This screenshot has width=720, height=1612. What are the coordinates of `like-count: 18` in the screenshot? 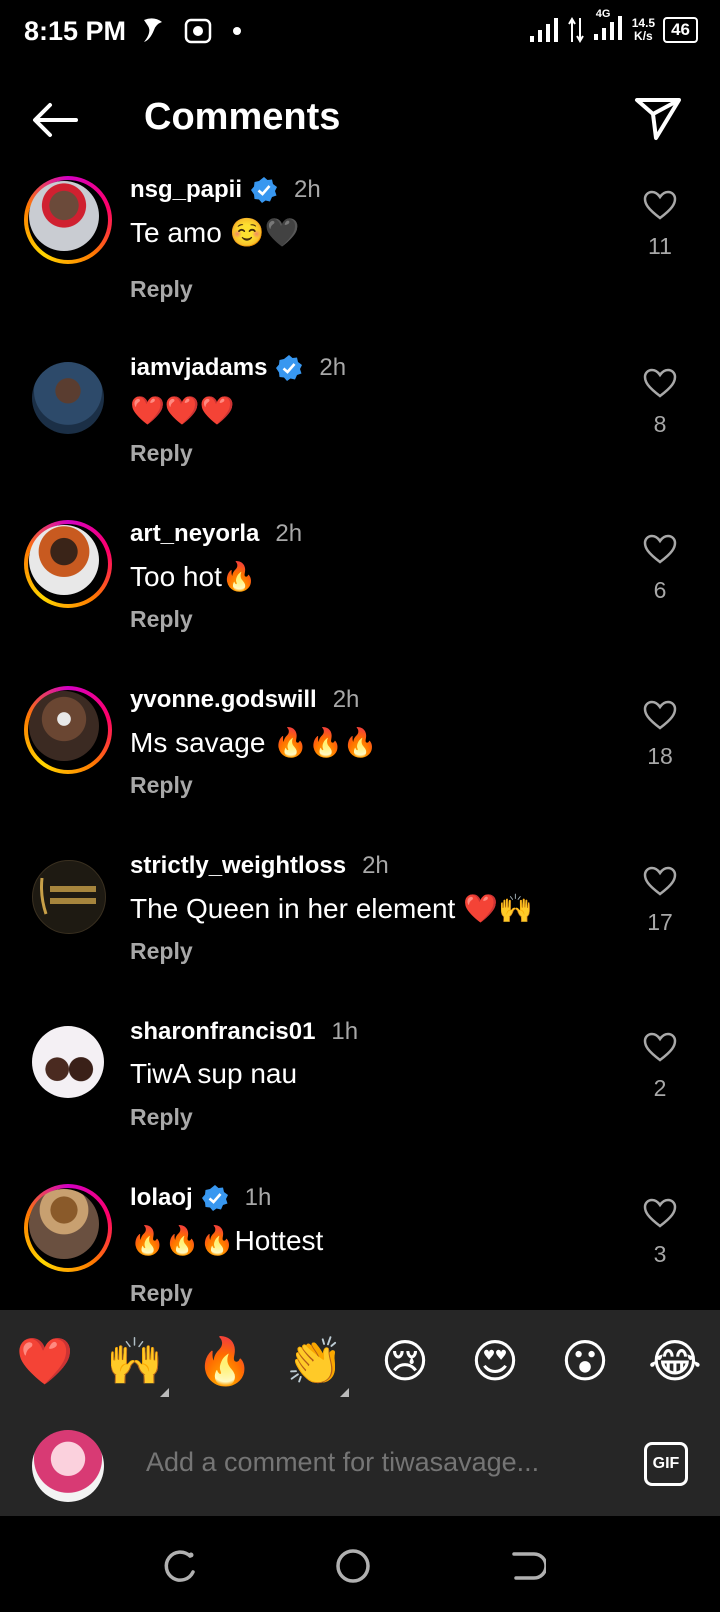 It's located at (660, 756).